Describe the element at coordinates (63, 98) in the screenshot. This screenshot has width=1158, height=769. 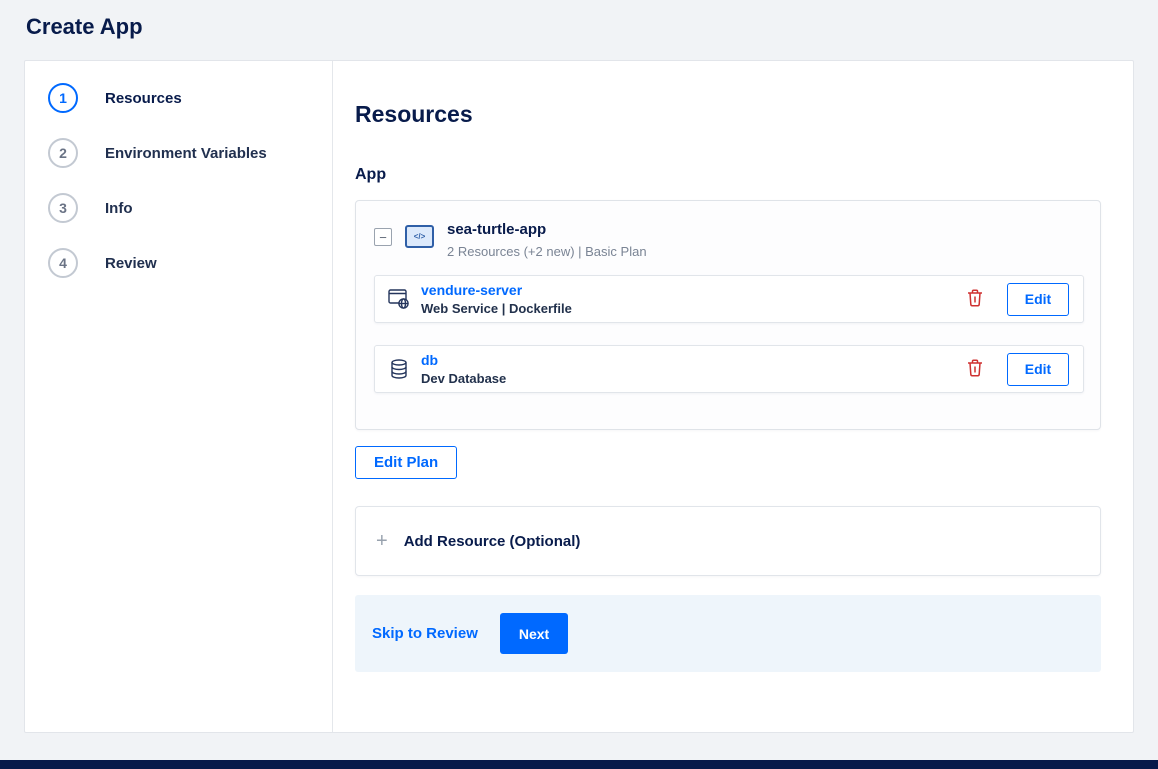
I see `step-number-circle: 1` at that location.